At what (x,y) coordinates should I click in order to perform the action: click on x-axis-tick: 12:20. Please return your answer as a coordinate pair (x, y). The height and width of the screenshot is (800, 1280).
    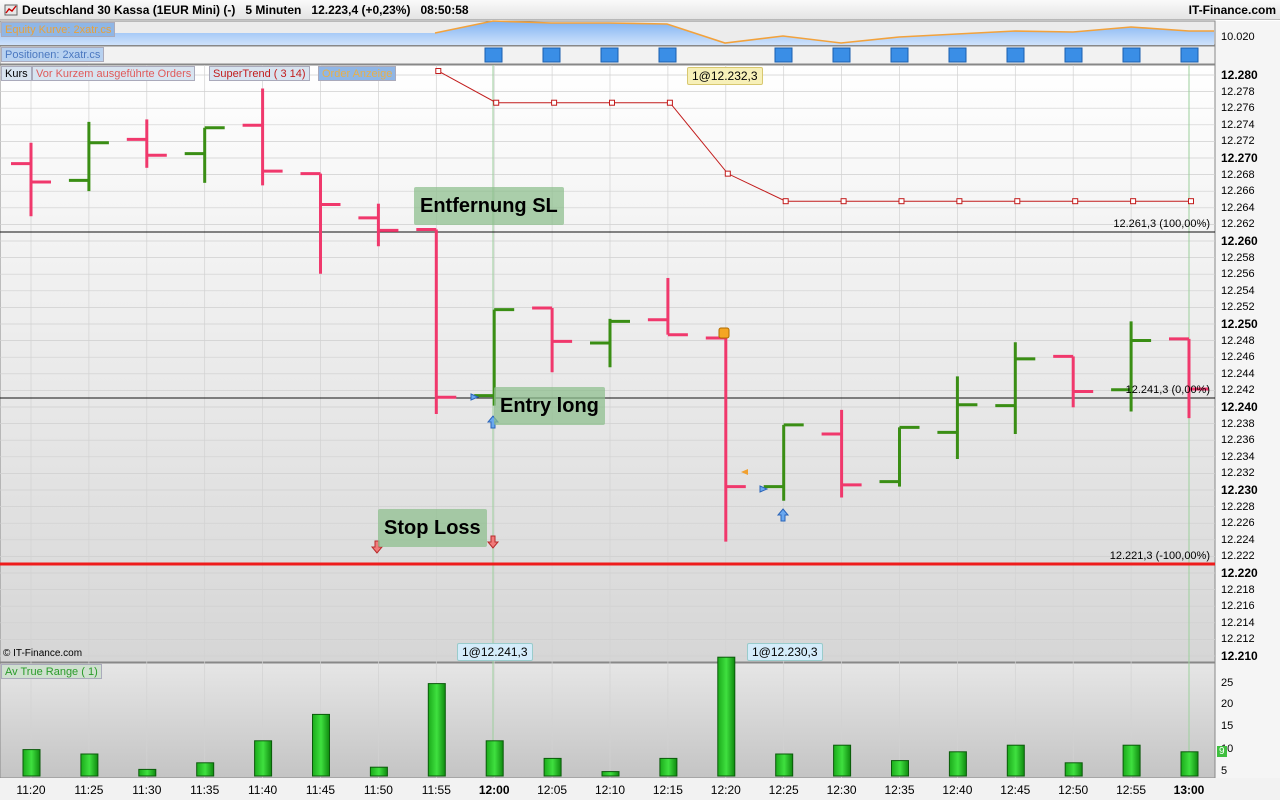
    Looking at the image, I should click on (725, 790).